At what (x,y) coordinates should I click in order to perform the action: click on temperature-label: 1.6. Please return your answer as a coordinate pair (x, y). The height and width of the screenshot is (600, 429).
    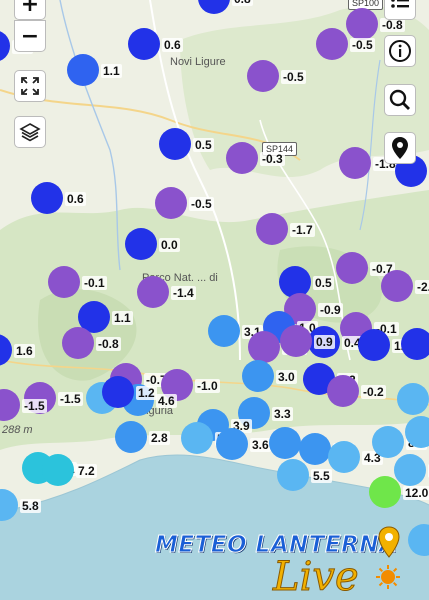
    Looking at the image, I should click on (24, 351).